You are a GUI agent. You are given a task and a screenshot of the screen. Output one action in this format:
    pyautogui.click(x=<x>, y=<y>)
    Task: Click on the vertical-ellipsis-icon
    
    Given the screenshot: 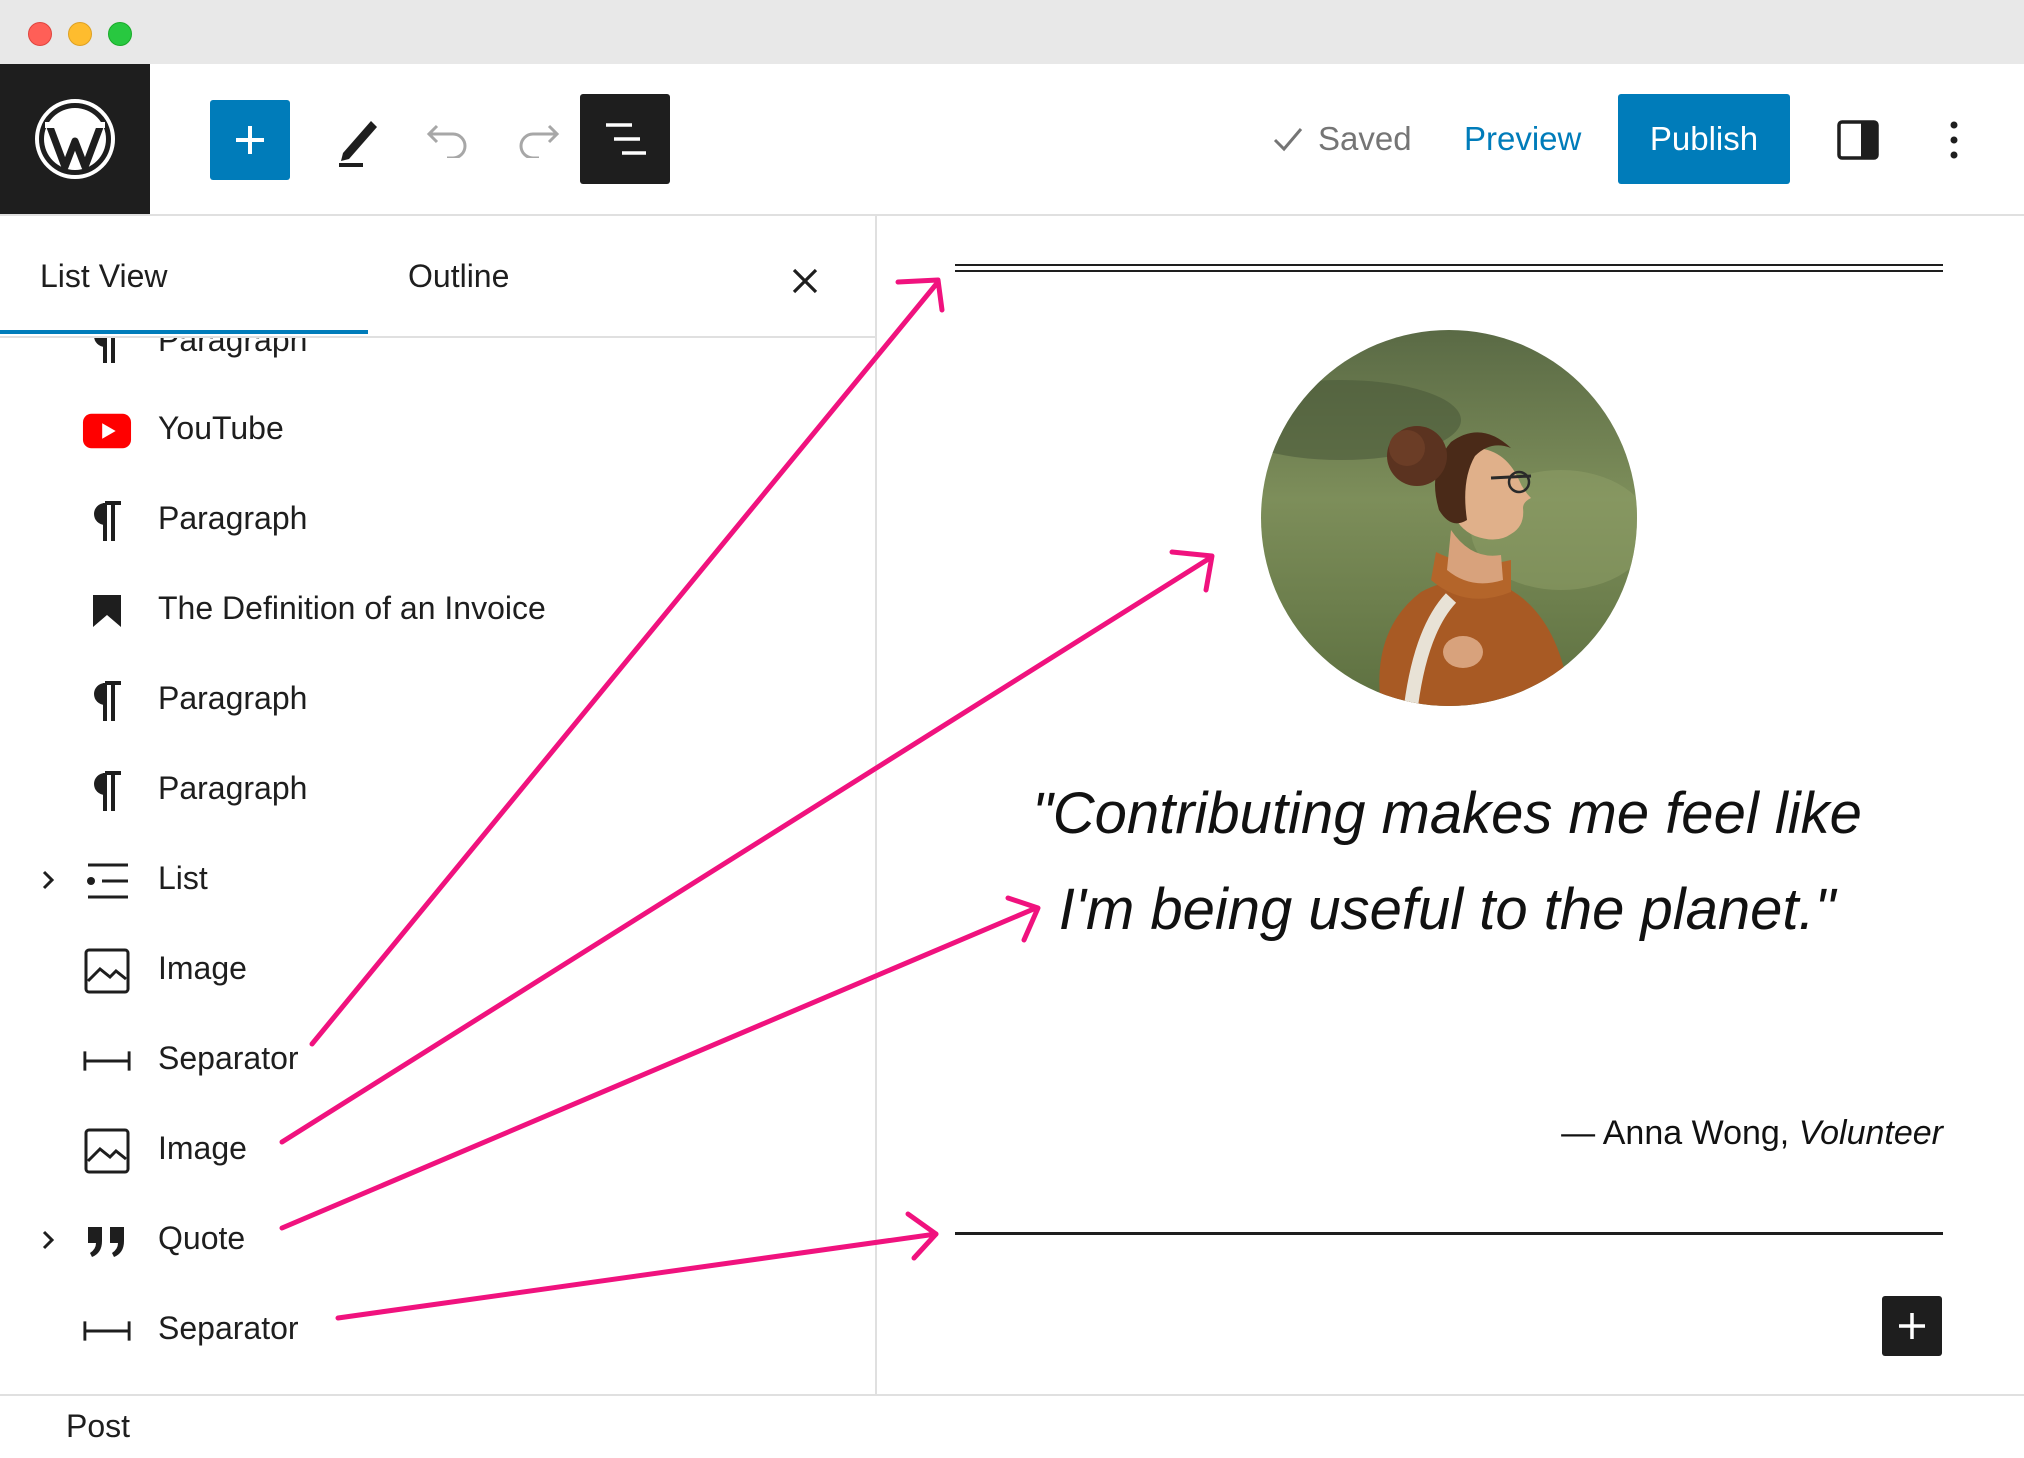 What is the action you would take?
    pyautogui.click(x=1954, y=140)
    